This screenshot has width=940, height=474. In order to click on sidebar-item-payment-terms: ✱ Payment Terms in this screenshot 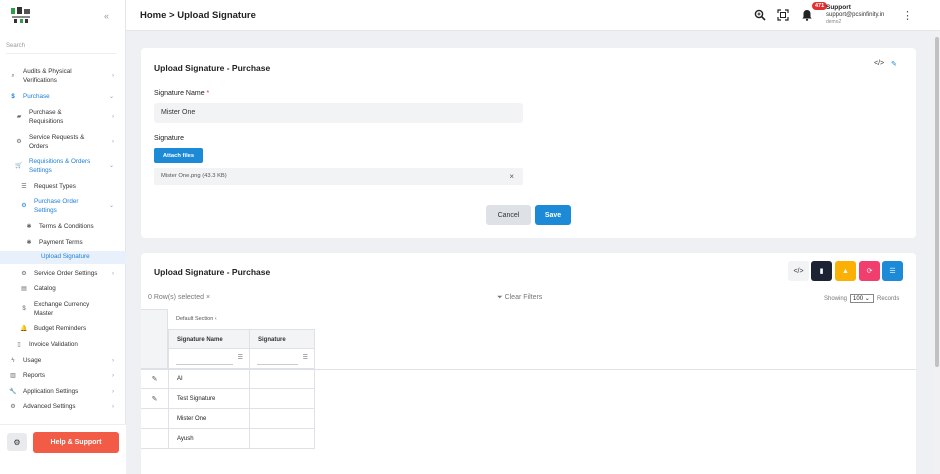, I will do `click(63, 243)`.